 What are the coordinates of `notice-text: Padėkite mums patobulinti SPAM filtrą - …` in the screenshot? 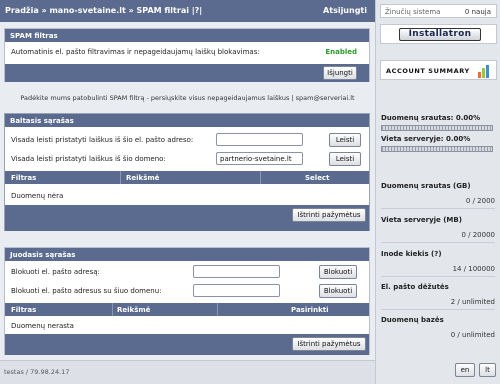 It's located at (187, 98).